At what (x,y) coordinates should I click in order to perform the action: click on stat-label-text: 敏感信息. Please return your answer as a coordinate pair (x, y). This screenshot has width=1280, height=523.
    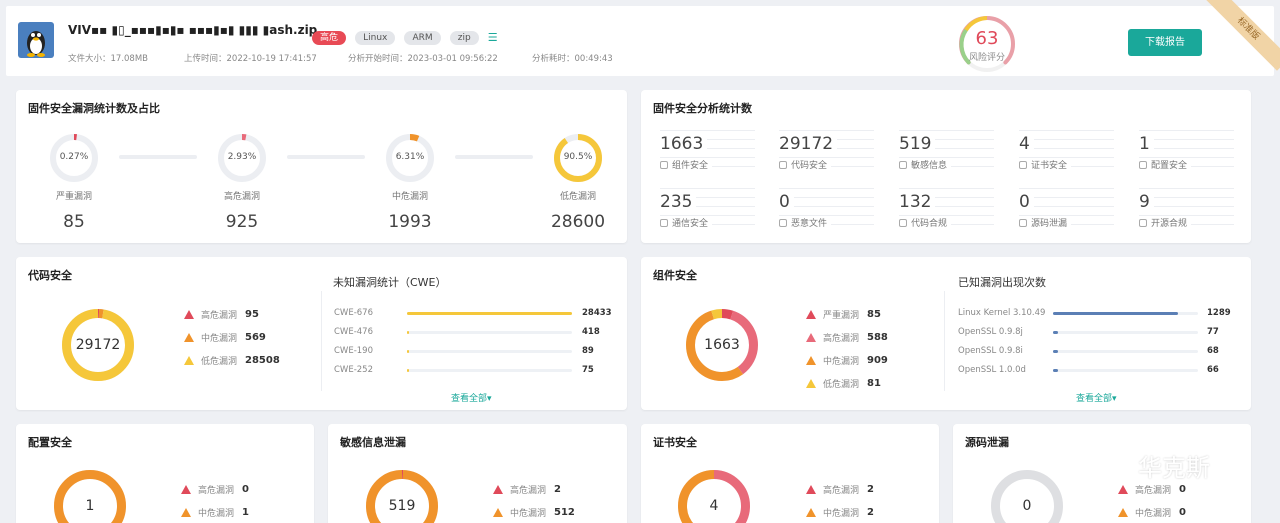
    Looking at the image, I should click on (929, 166).